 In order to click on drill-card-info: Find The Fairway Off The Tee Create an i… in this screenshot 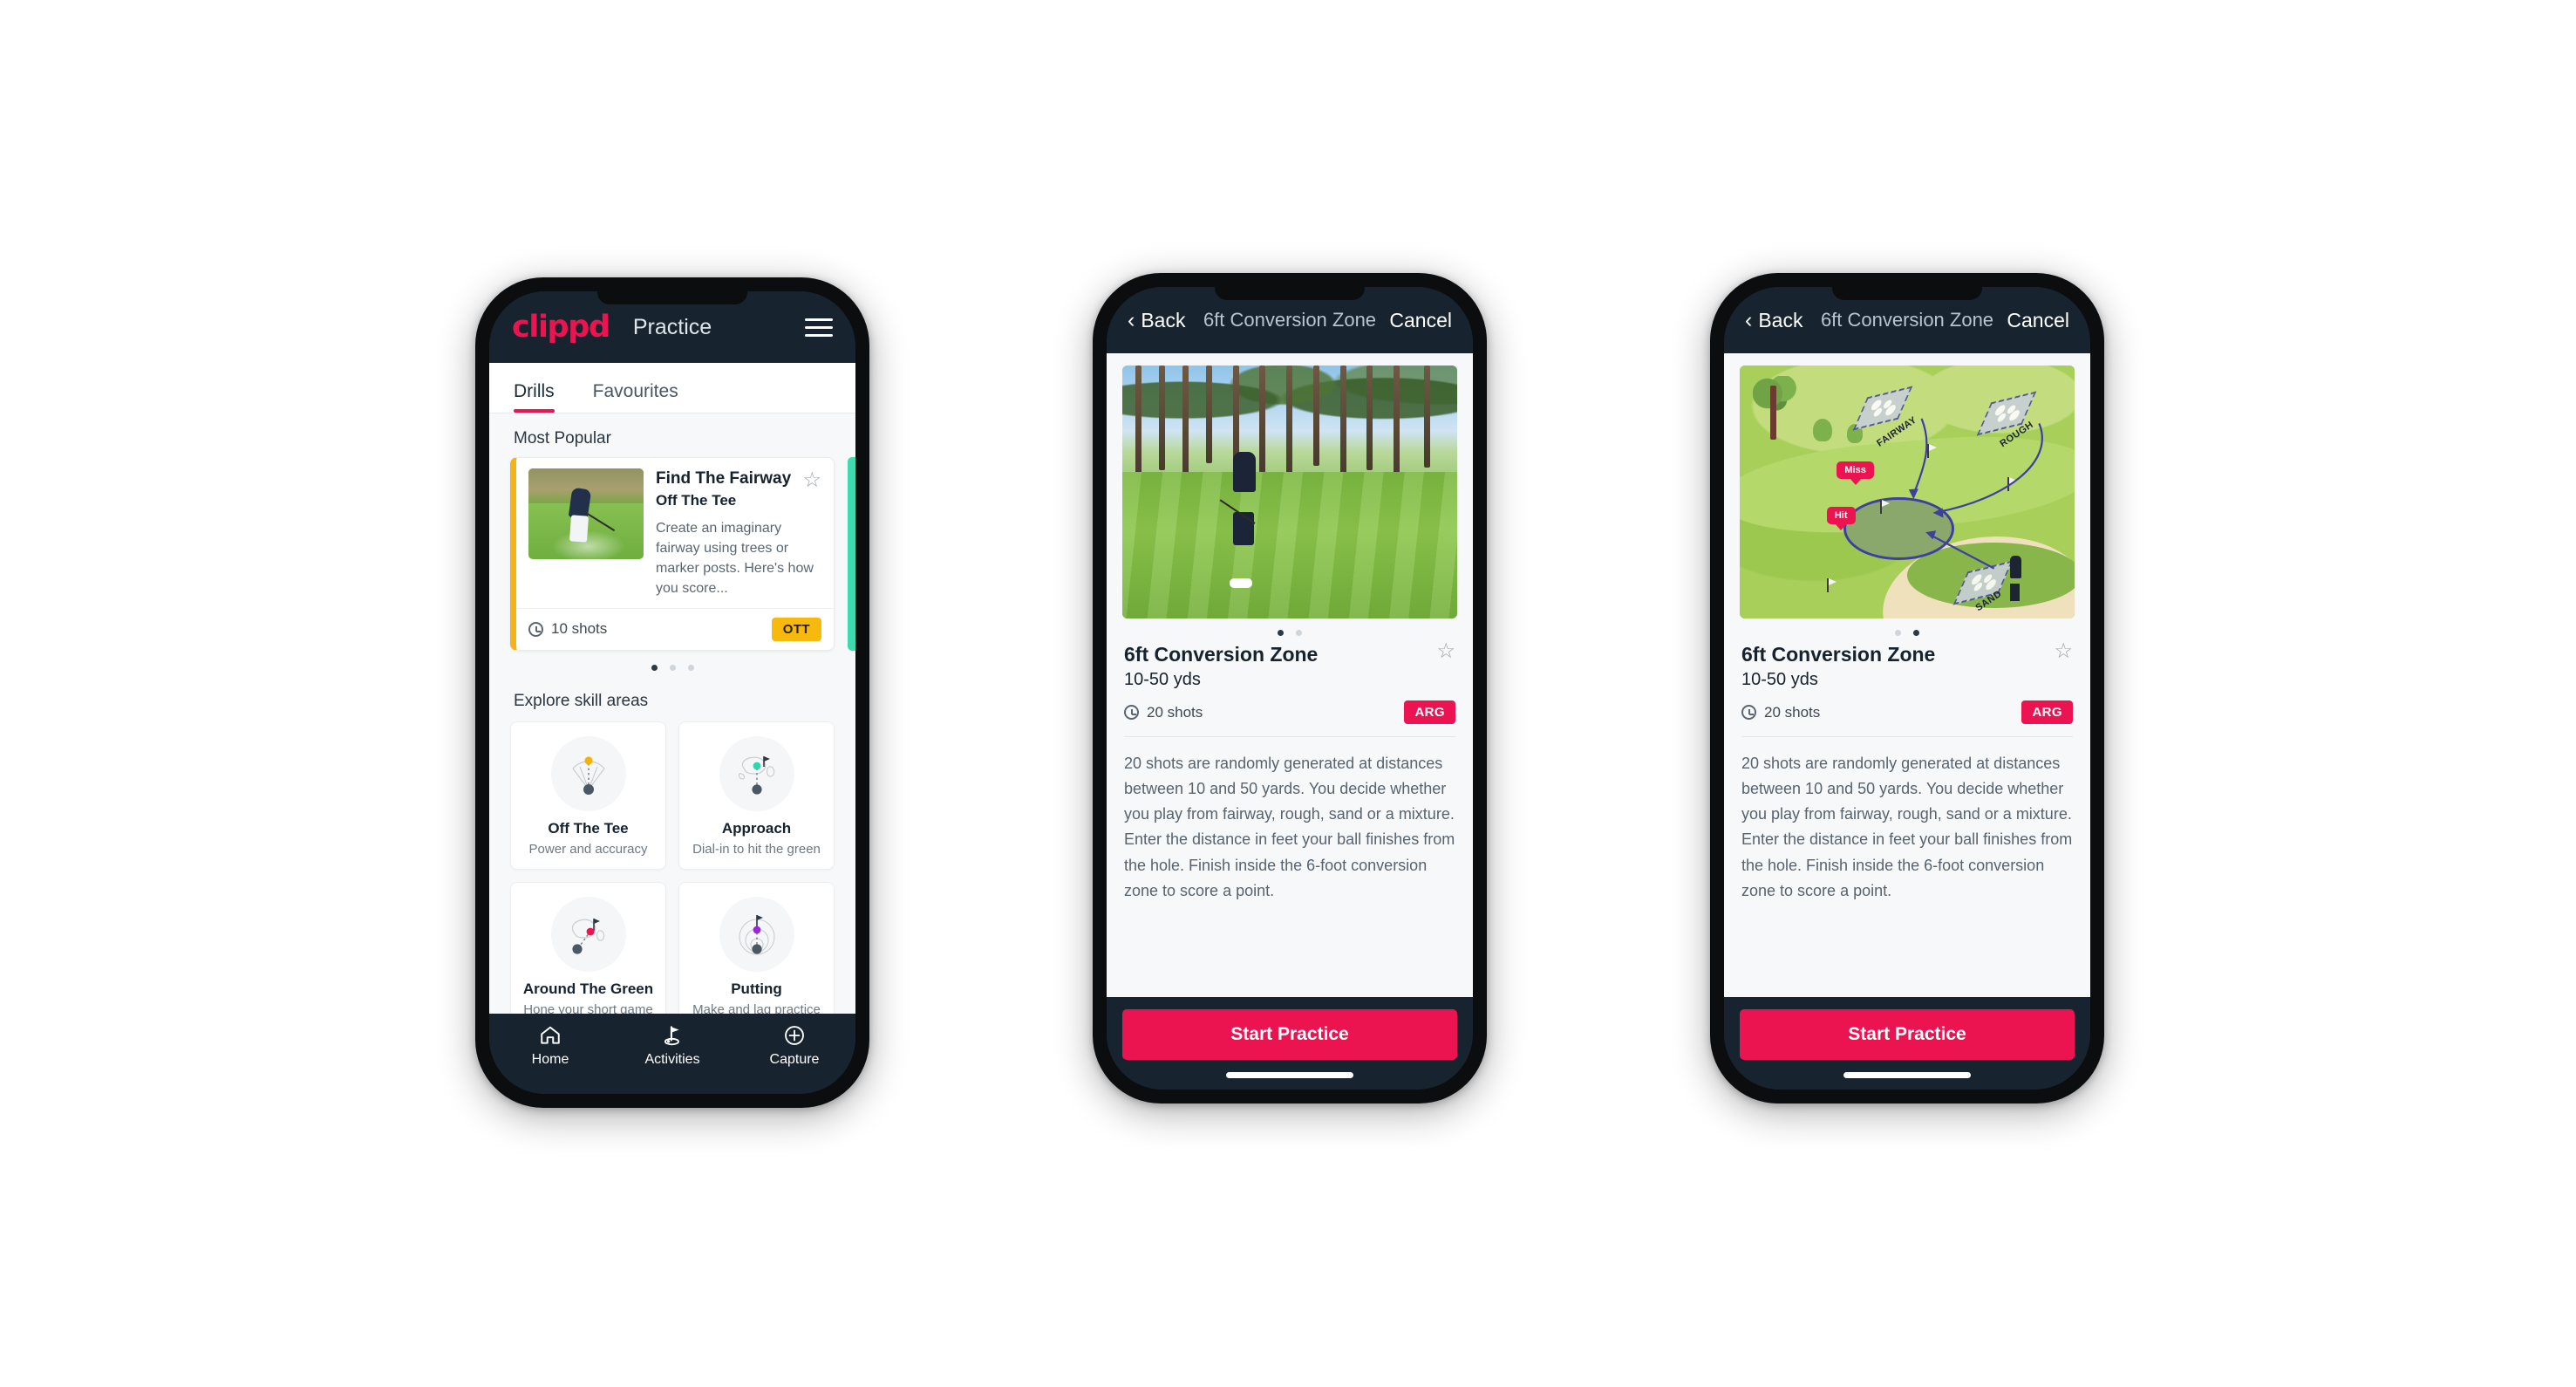, I will do `click(738, 534)`.